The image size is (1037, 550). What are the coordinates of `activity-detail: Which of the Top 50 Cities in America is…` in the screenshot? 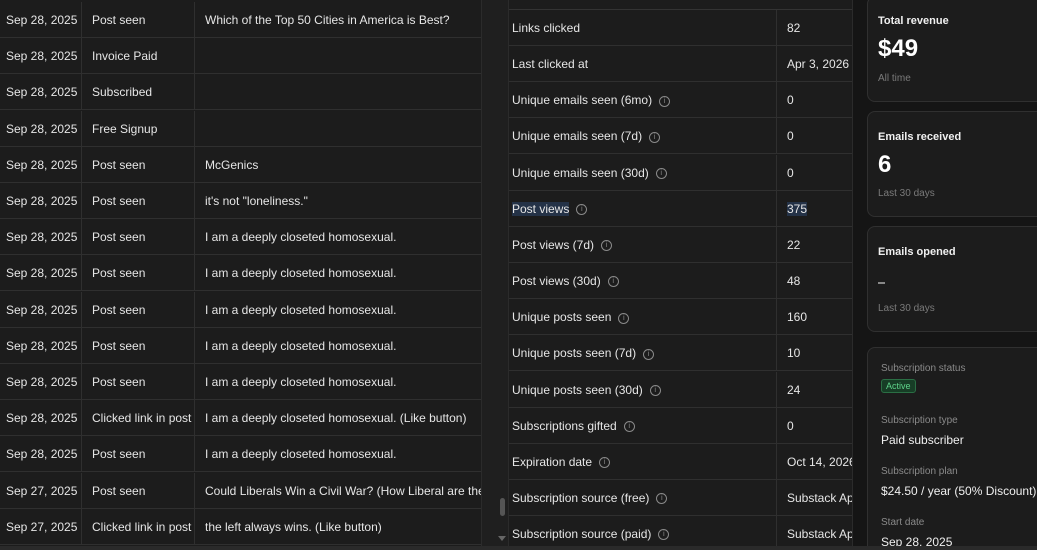 It's located at (327, 20).